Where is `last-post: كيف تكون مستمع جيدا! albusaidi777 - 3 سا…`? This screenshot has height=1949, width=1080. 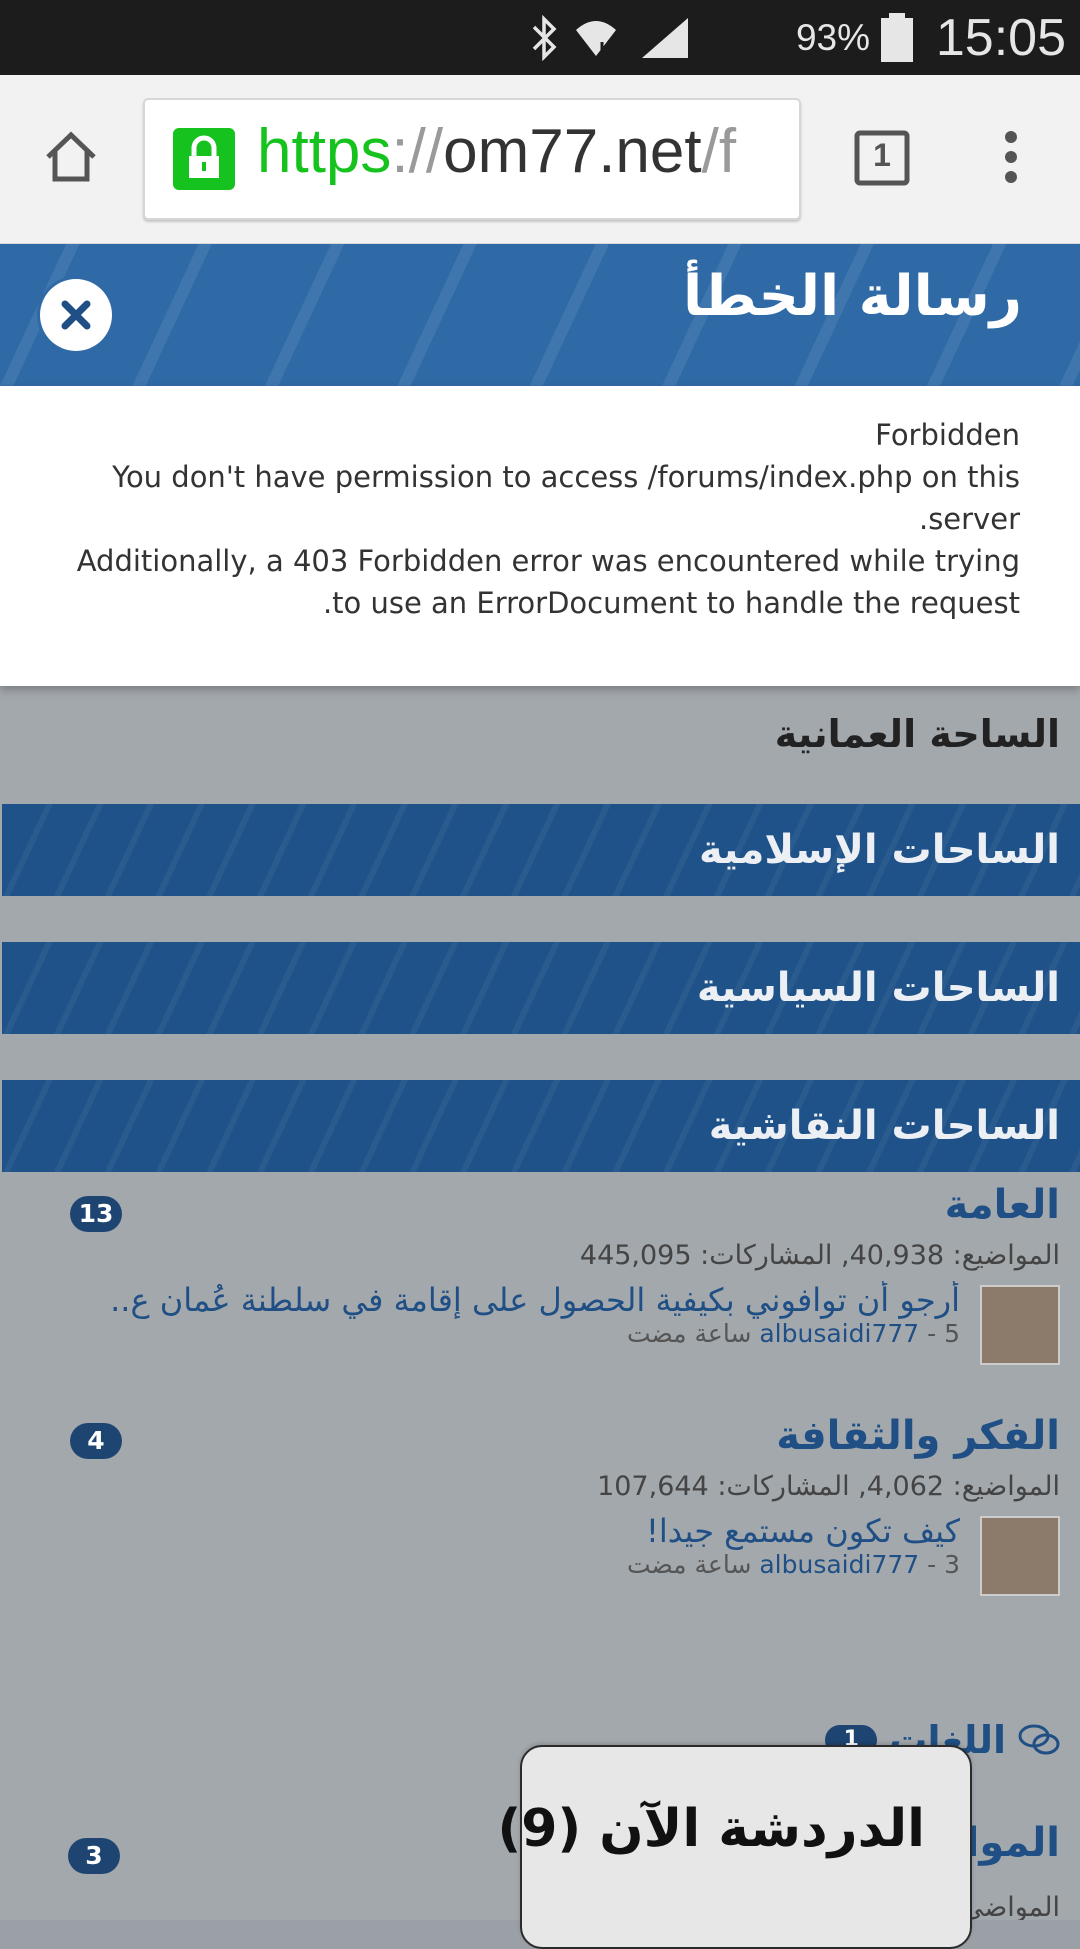
last-post: كيف تكون مستمع جيدا! albusaidi777 - 3 سا… is located at coordinates (541, 1554).